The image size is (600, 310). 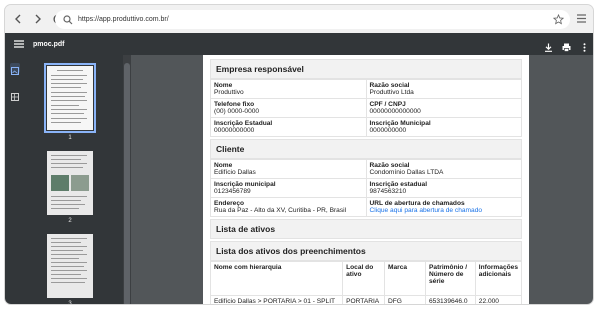 I want to click on page-thumbnails: 1 2 3, so click(x=75, y=180).